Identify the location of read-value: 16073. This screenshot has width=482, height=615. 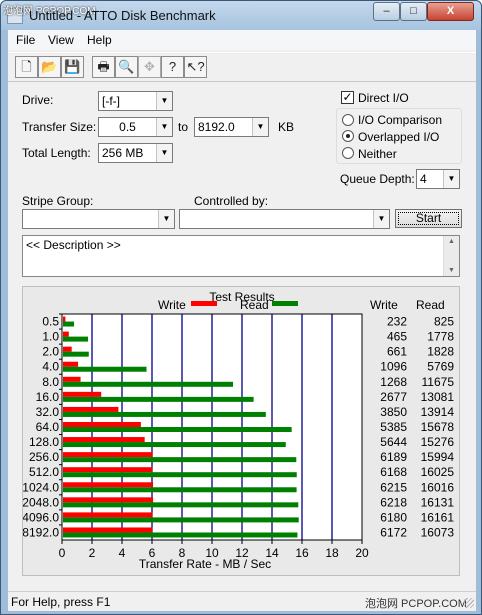
(438, 532).